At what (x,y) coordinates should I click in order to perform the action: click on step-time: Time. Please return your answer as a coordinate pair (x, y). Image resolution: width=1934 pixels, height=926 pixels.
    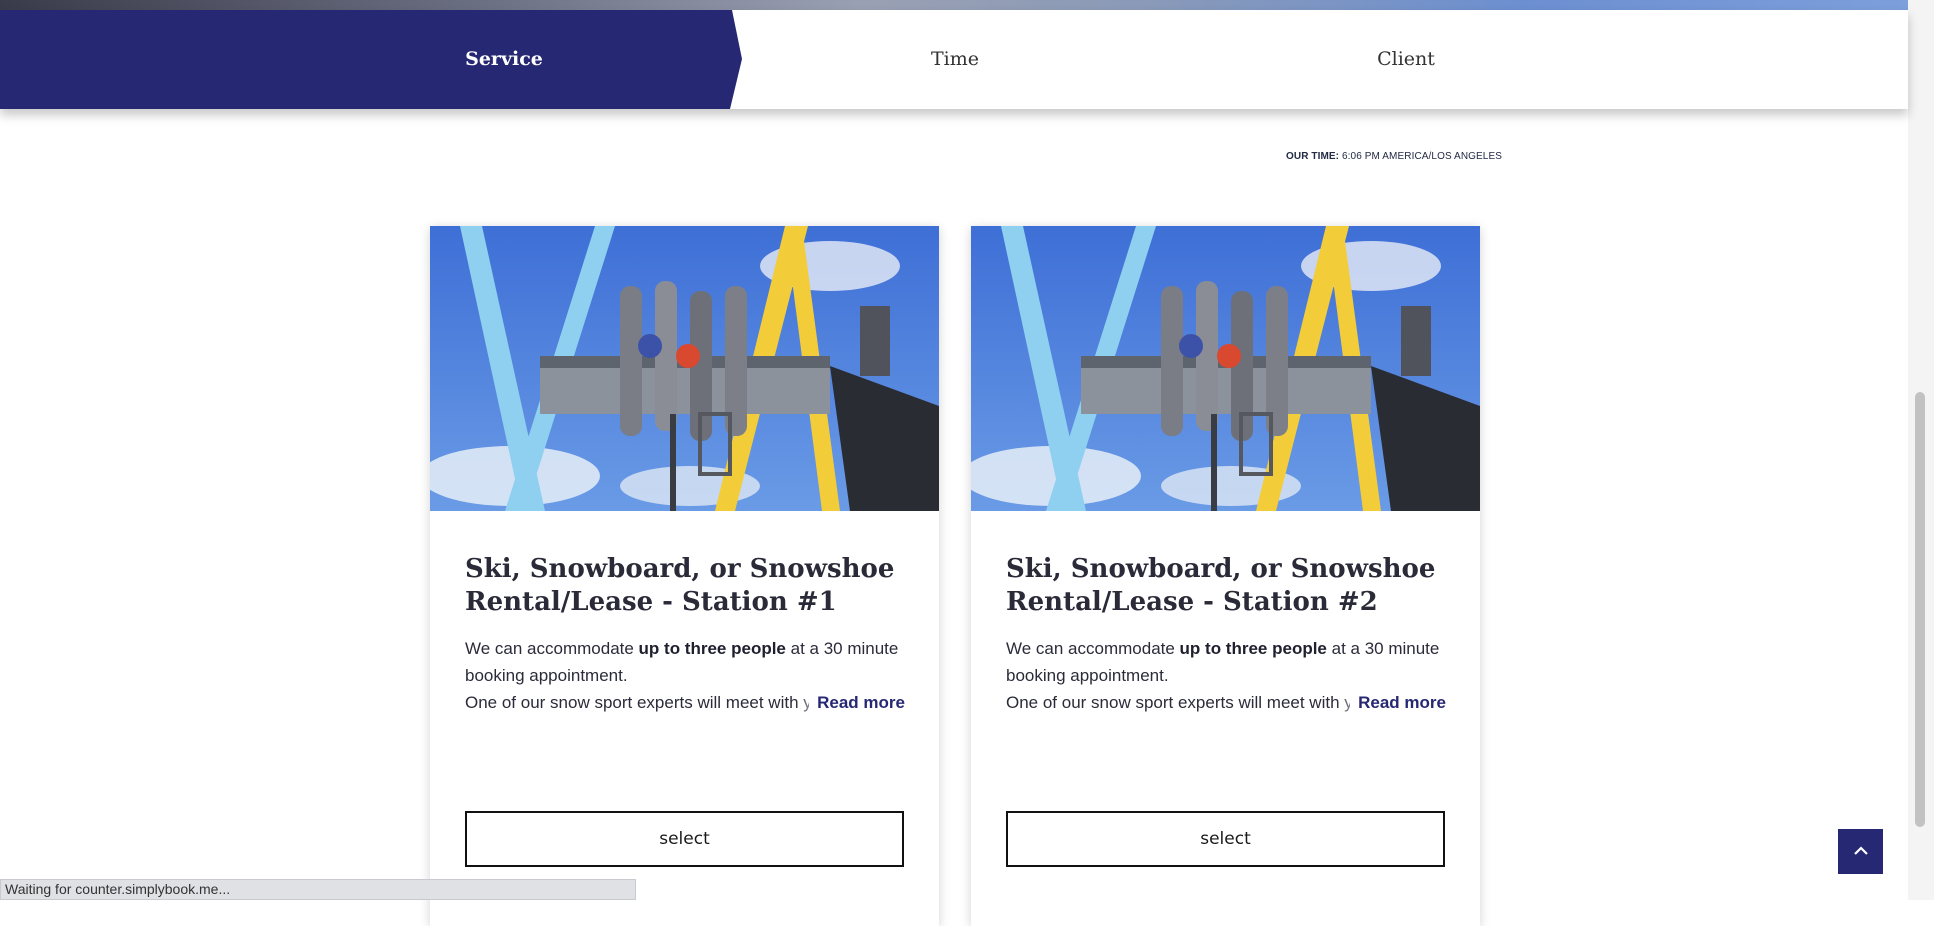
    Looking at the image, I should click on (955, 59).